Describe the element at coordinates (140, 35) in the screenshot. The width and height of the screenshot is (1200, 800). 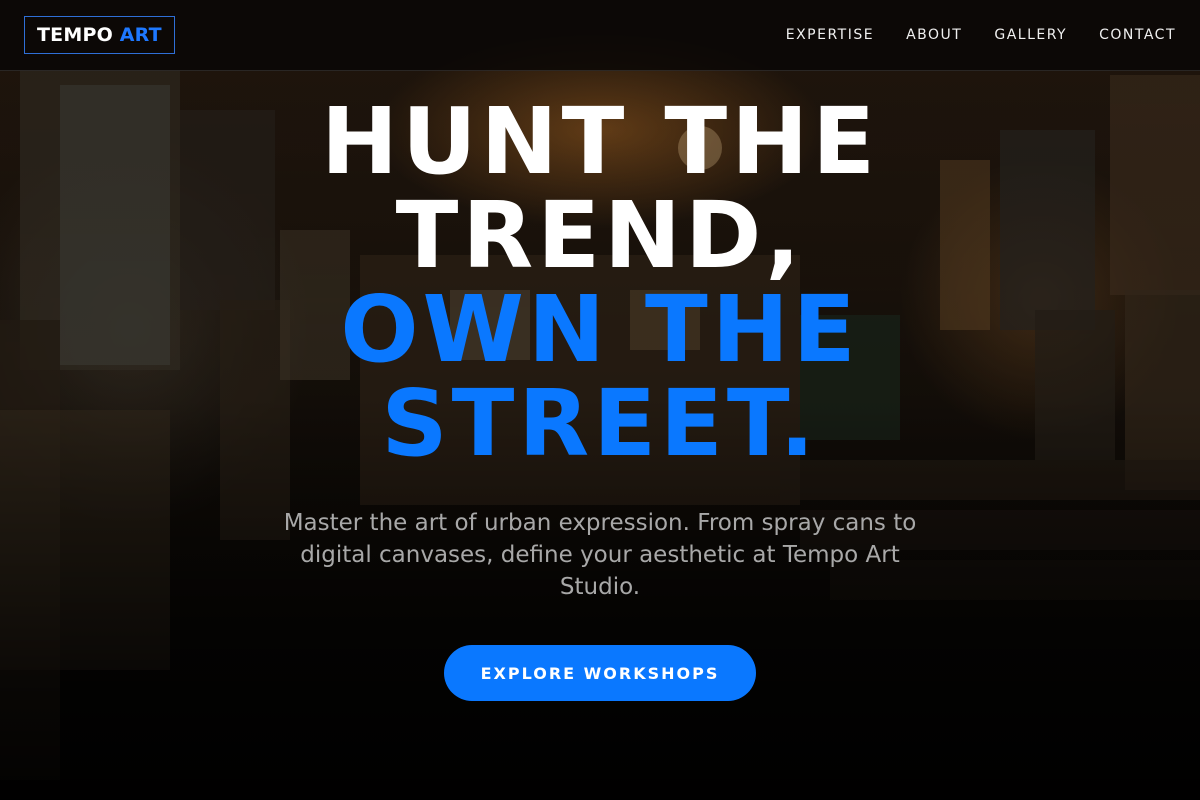
I see `logo-accent-text: ART` at that location.